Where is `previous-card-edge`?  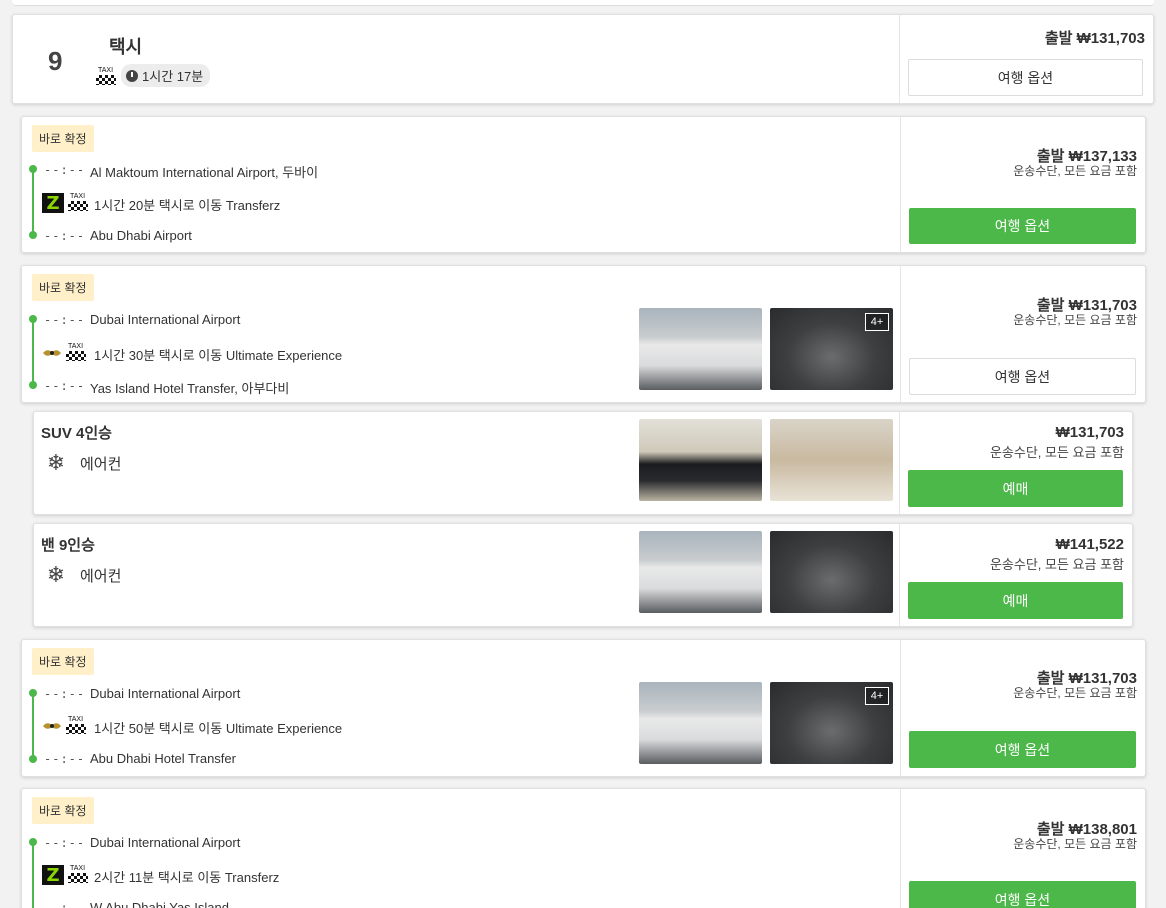 previous-card-edge is located at coordinates (583, 3).